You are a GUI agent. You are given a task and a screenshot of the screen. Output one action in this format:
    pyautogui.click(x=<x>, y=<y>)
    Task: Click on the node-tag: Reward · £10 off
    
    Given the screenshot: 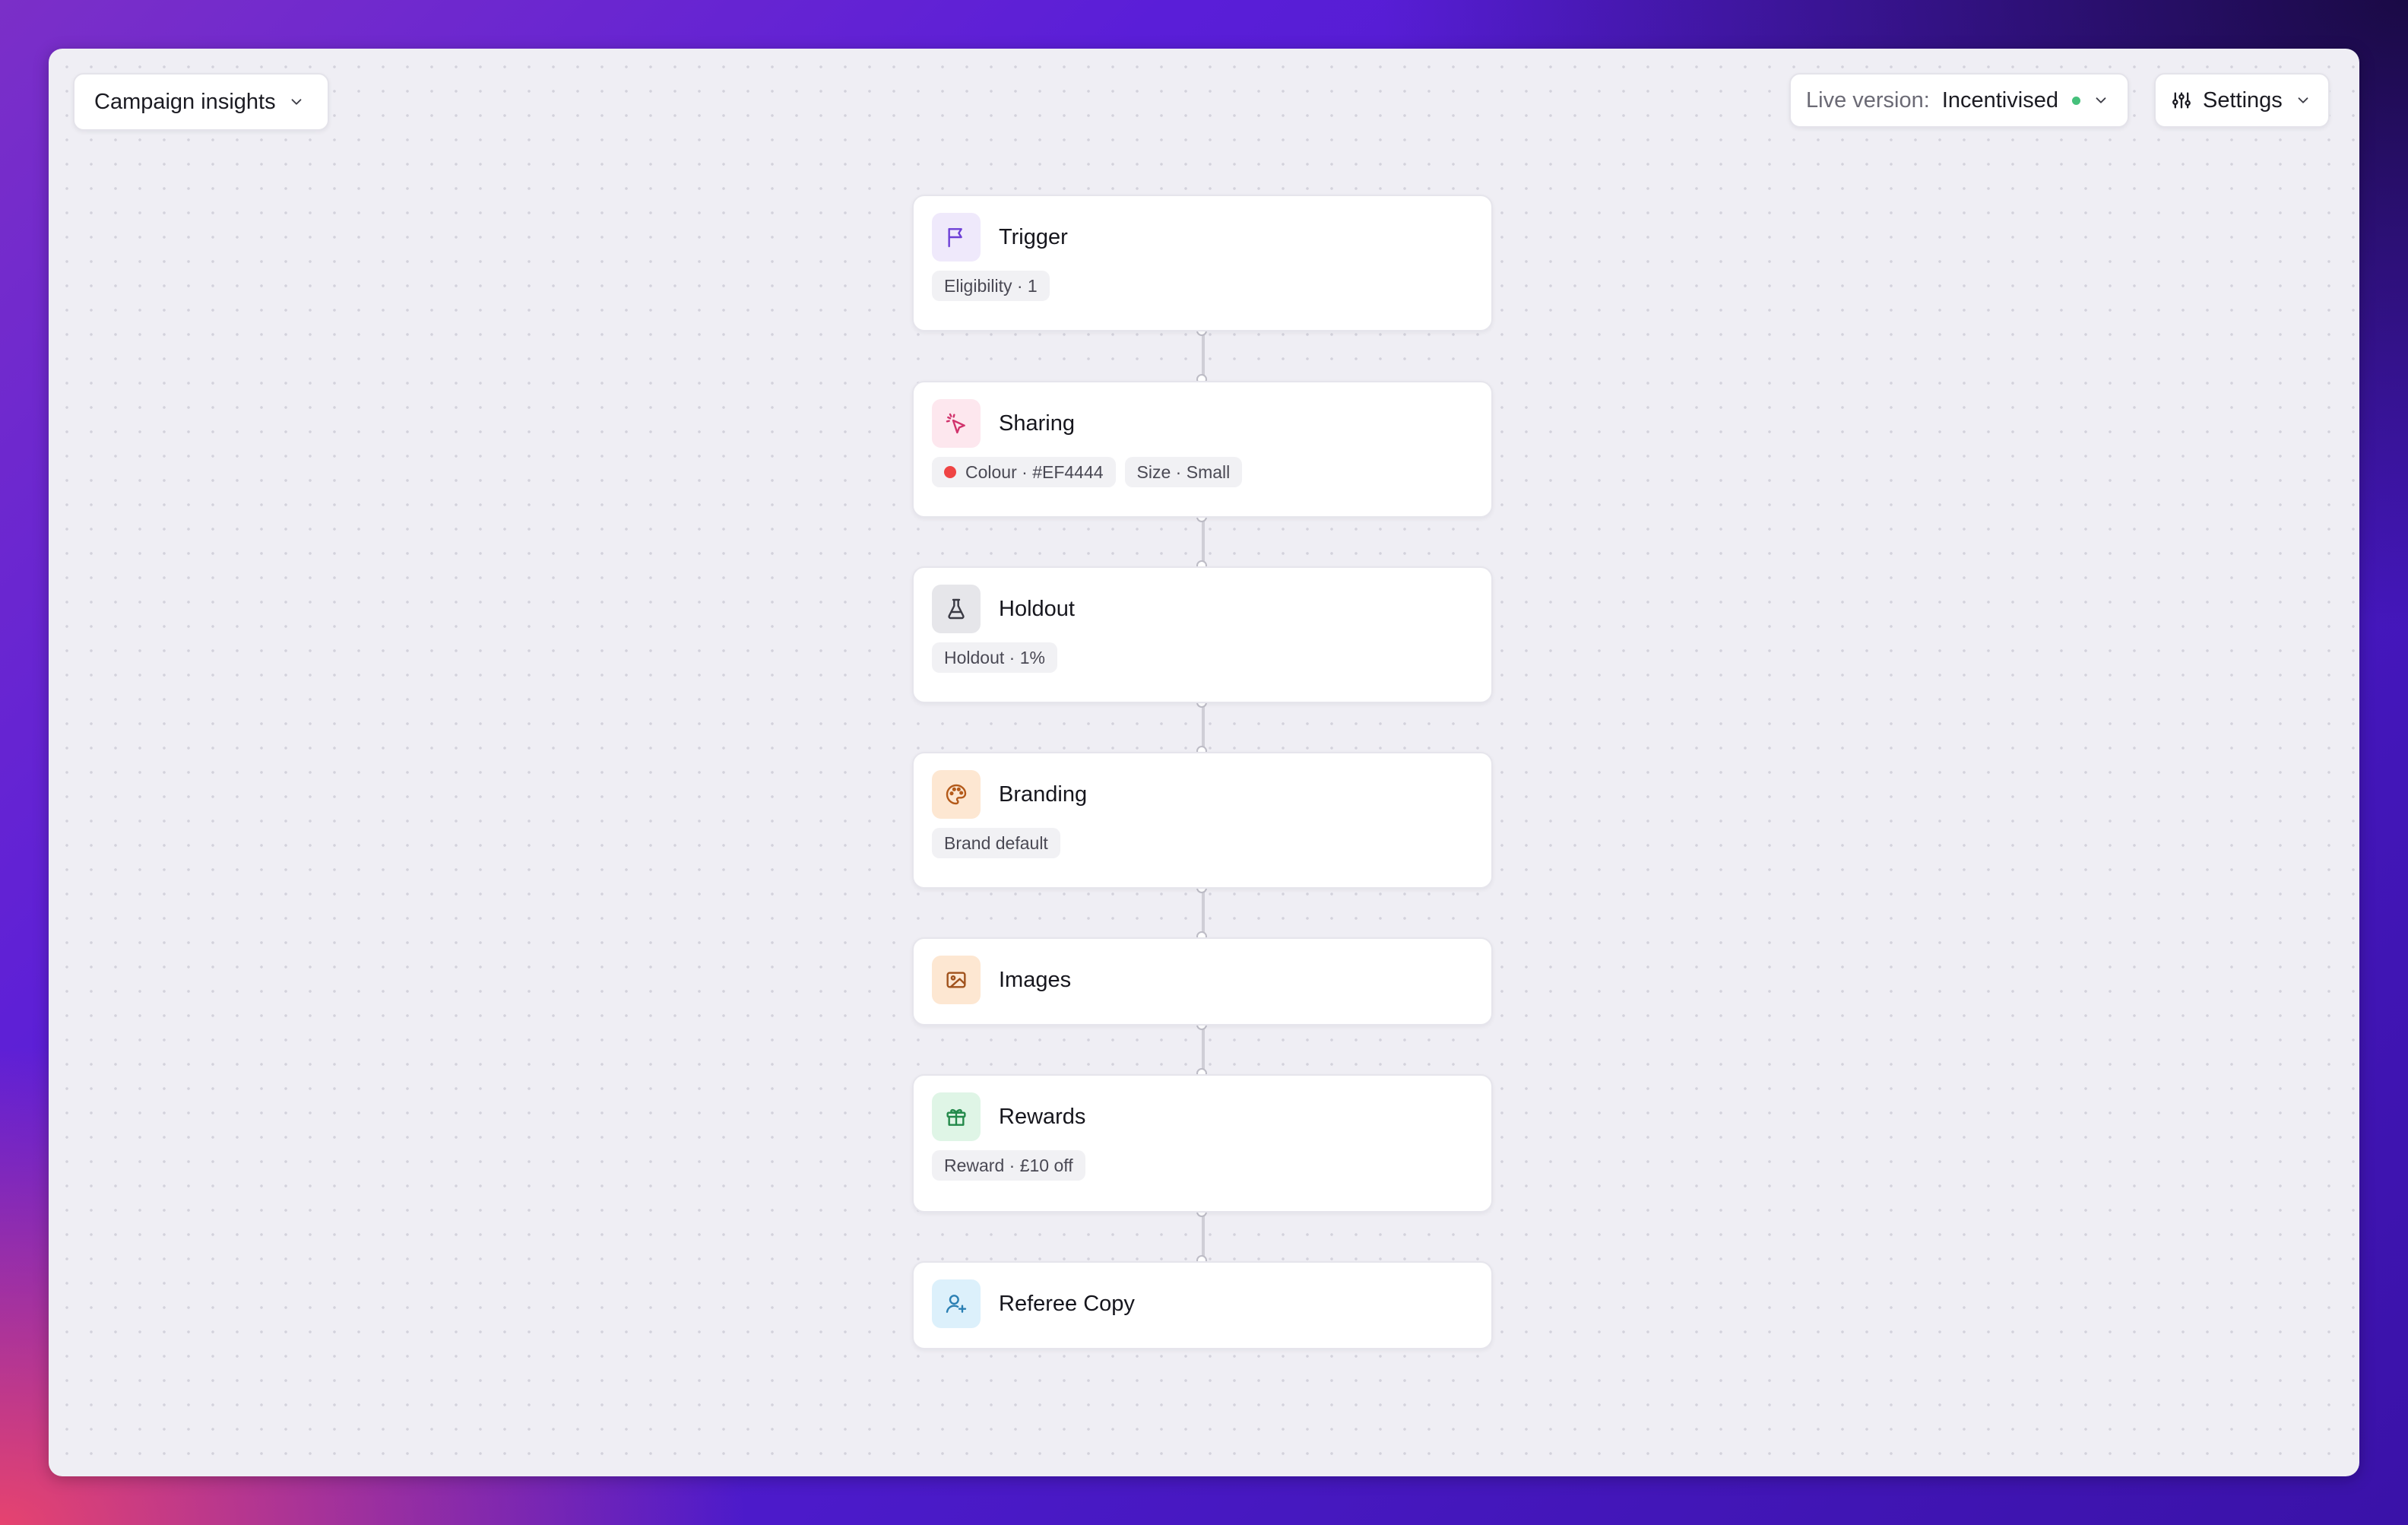 What is the action you would take?
    pyautogui.click(x=1008, y=1165)
    